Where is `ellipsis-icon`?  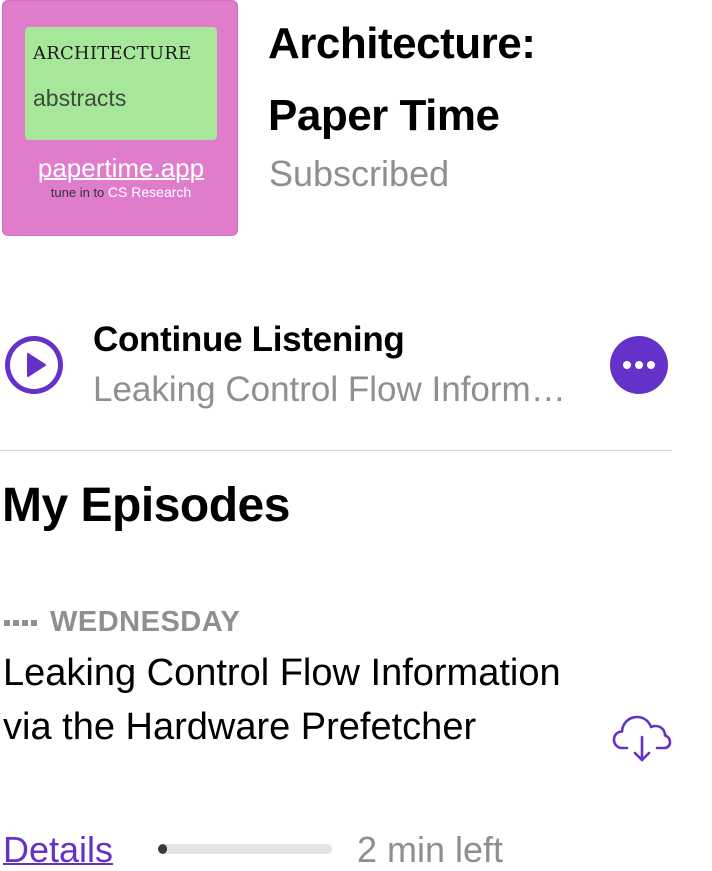 ellipsis-icon is located at coordinates (639, 365).